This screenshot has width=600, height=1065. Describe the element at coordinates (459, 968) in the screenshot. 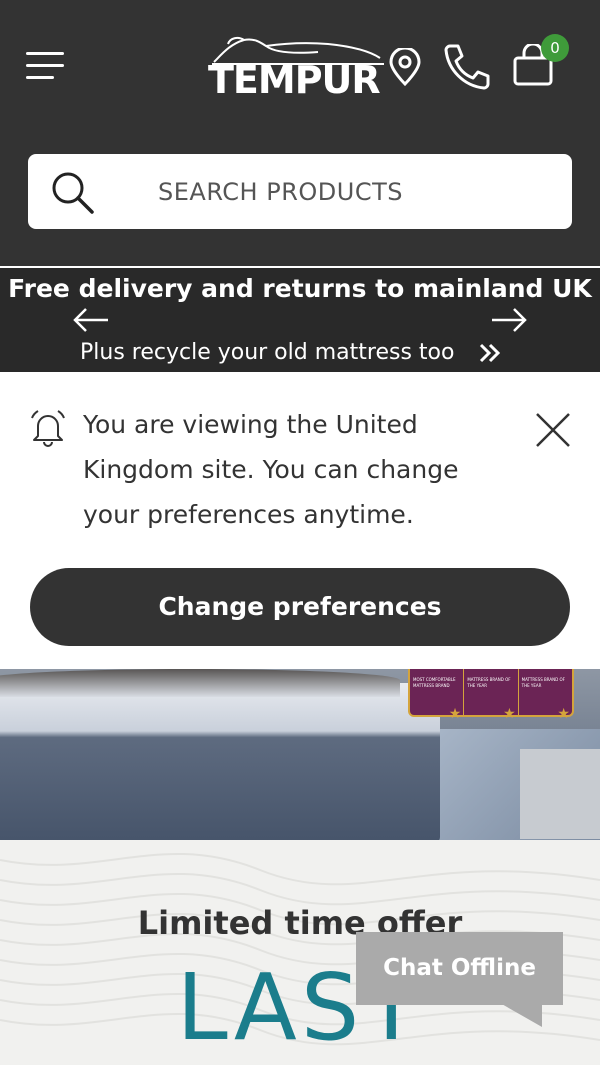

I see `chat-widget-button: Chat Offline` at that location.